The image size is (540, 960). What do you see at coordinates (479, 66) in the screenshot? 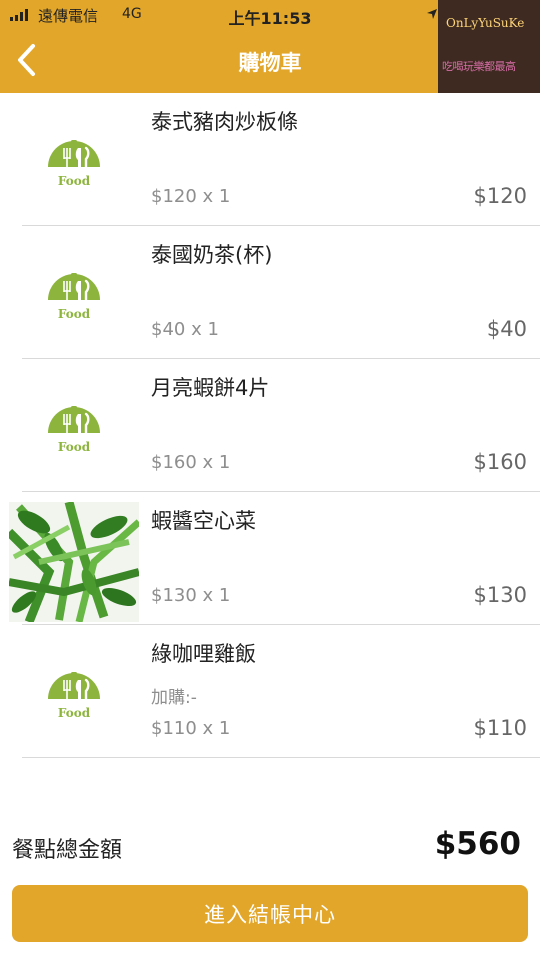
I see `watermark-line-2: 吃喝玩樂都最高` at bounding box center [479, 66].